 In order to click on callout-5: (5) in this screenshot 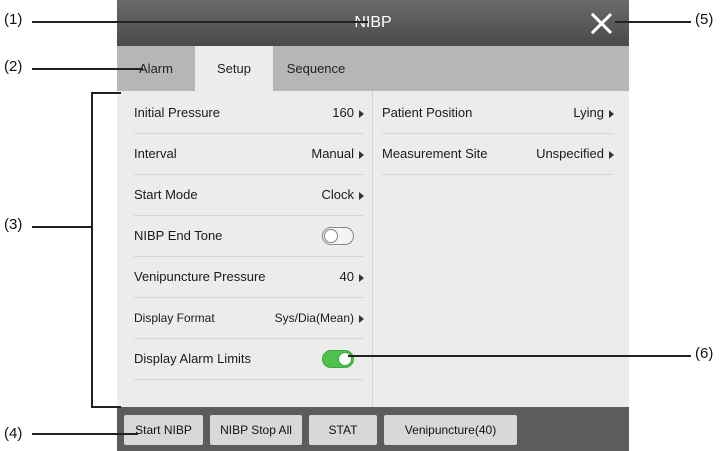, I will do `click(704, 19)`.